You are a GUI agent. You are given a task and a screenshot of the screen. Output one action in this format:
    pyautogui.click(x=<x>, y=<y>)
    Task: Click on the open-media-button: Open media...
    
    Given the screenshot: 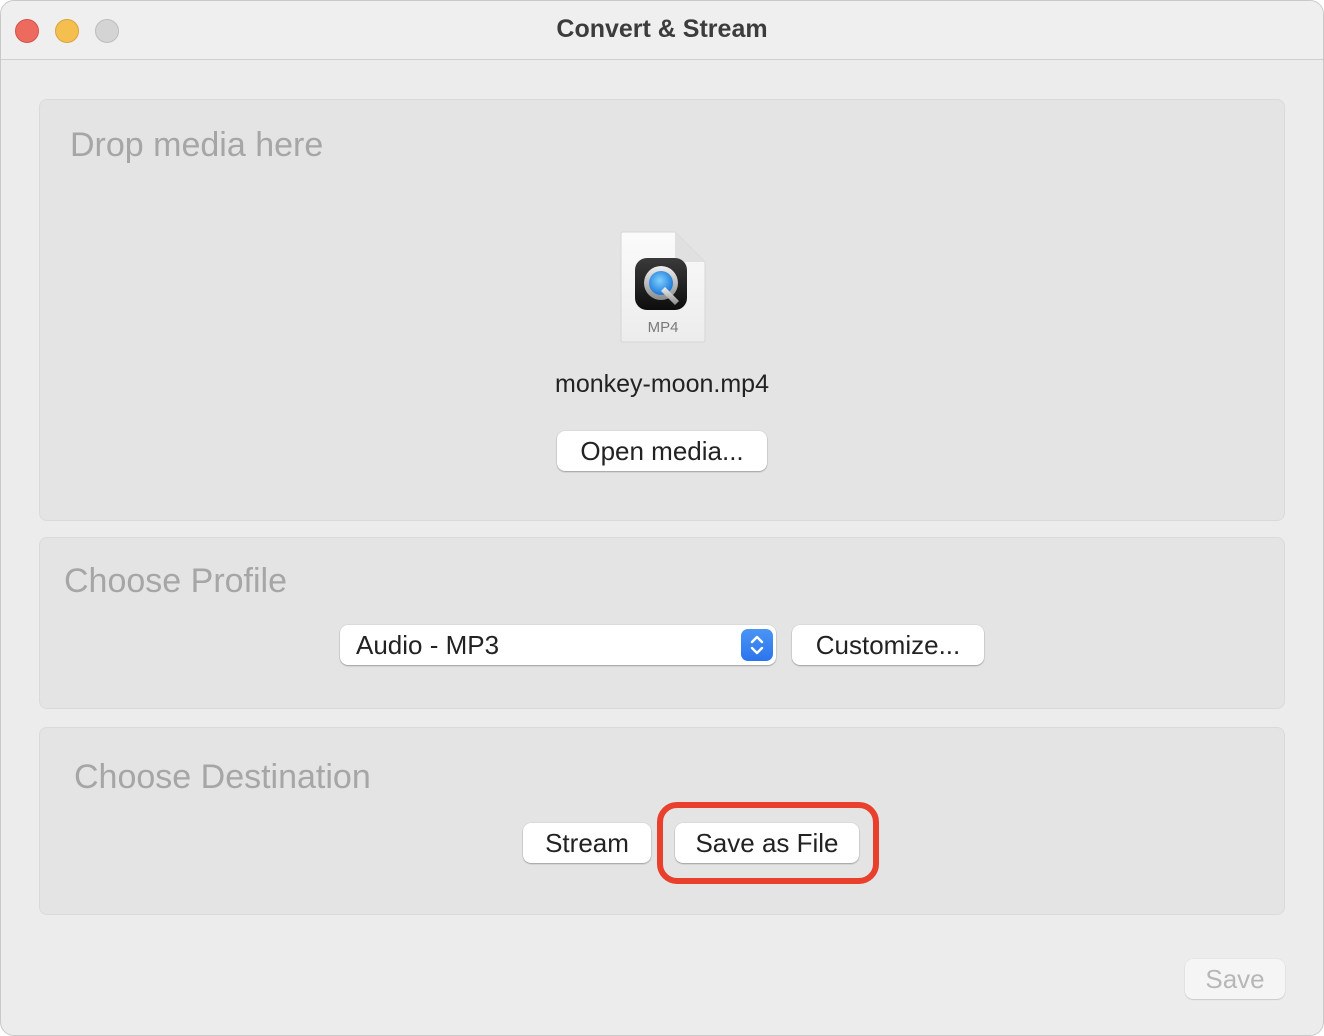 What is the action you would take?
    pyautogui.click(x=662, y=451)
    